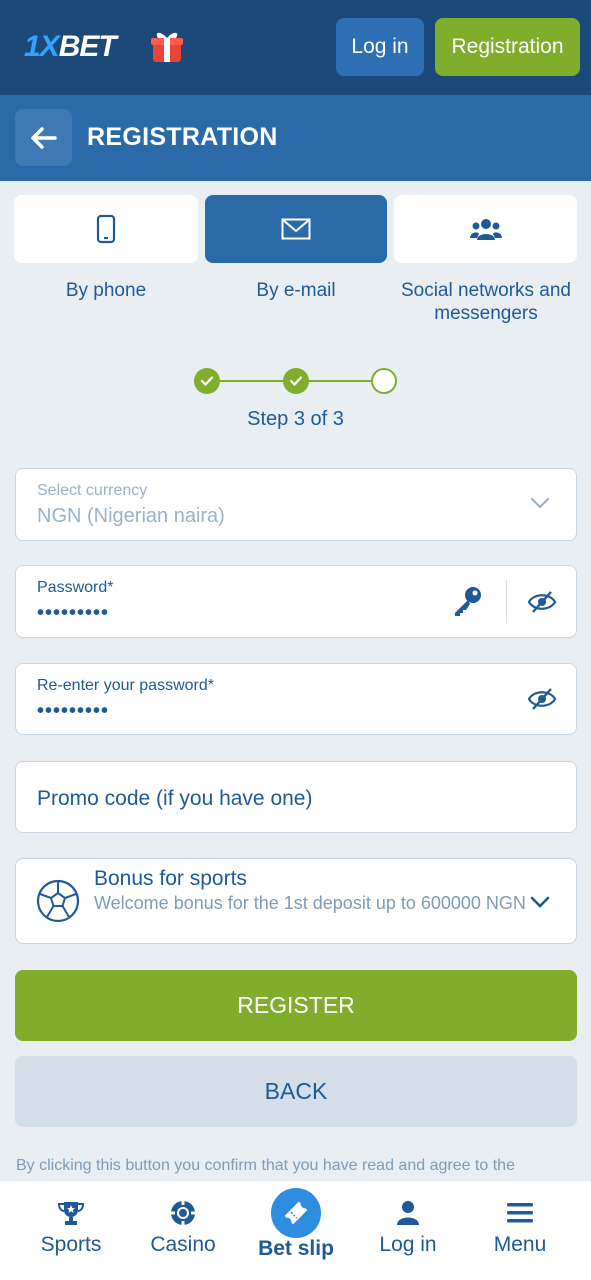  I want to click on nav-casino-label: Casino, so click(183, 1244).